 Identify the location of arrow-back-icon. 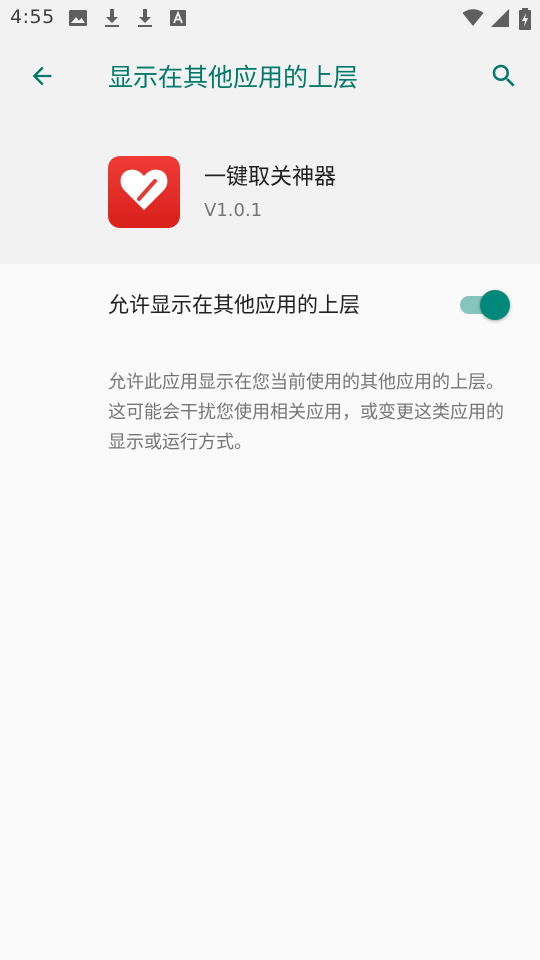
(42, 78).